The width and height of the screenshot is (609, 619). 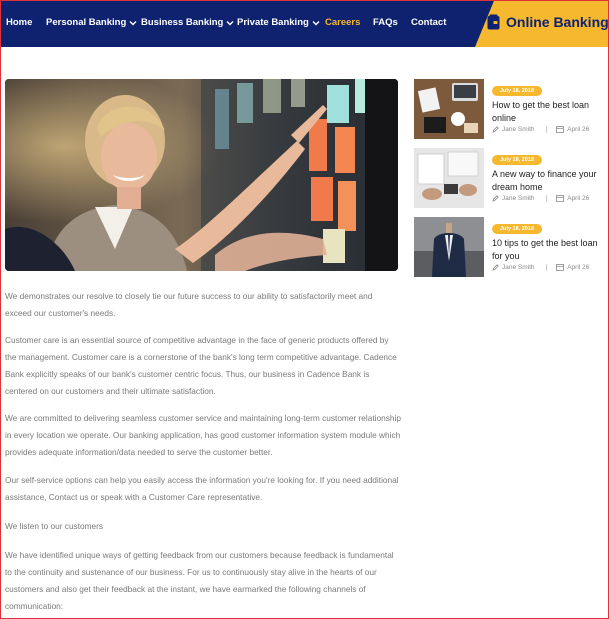 I want to click on nav-home: Home, so click(x=19, y=22).